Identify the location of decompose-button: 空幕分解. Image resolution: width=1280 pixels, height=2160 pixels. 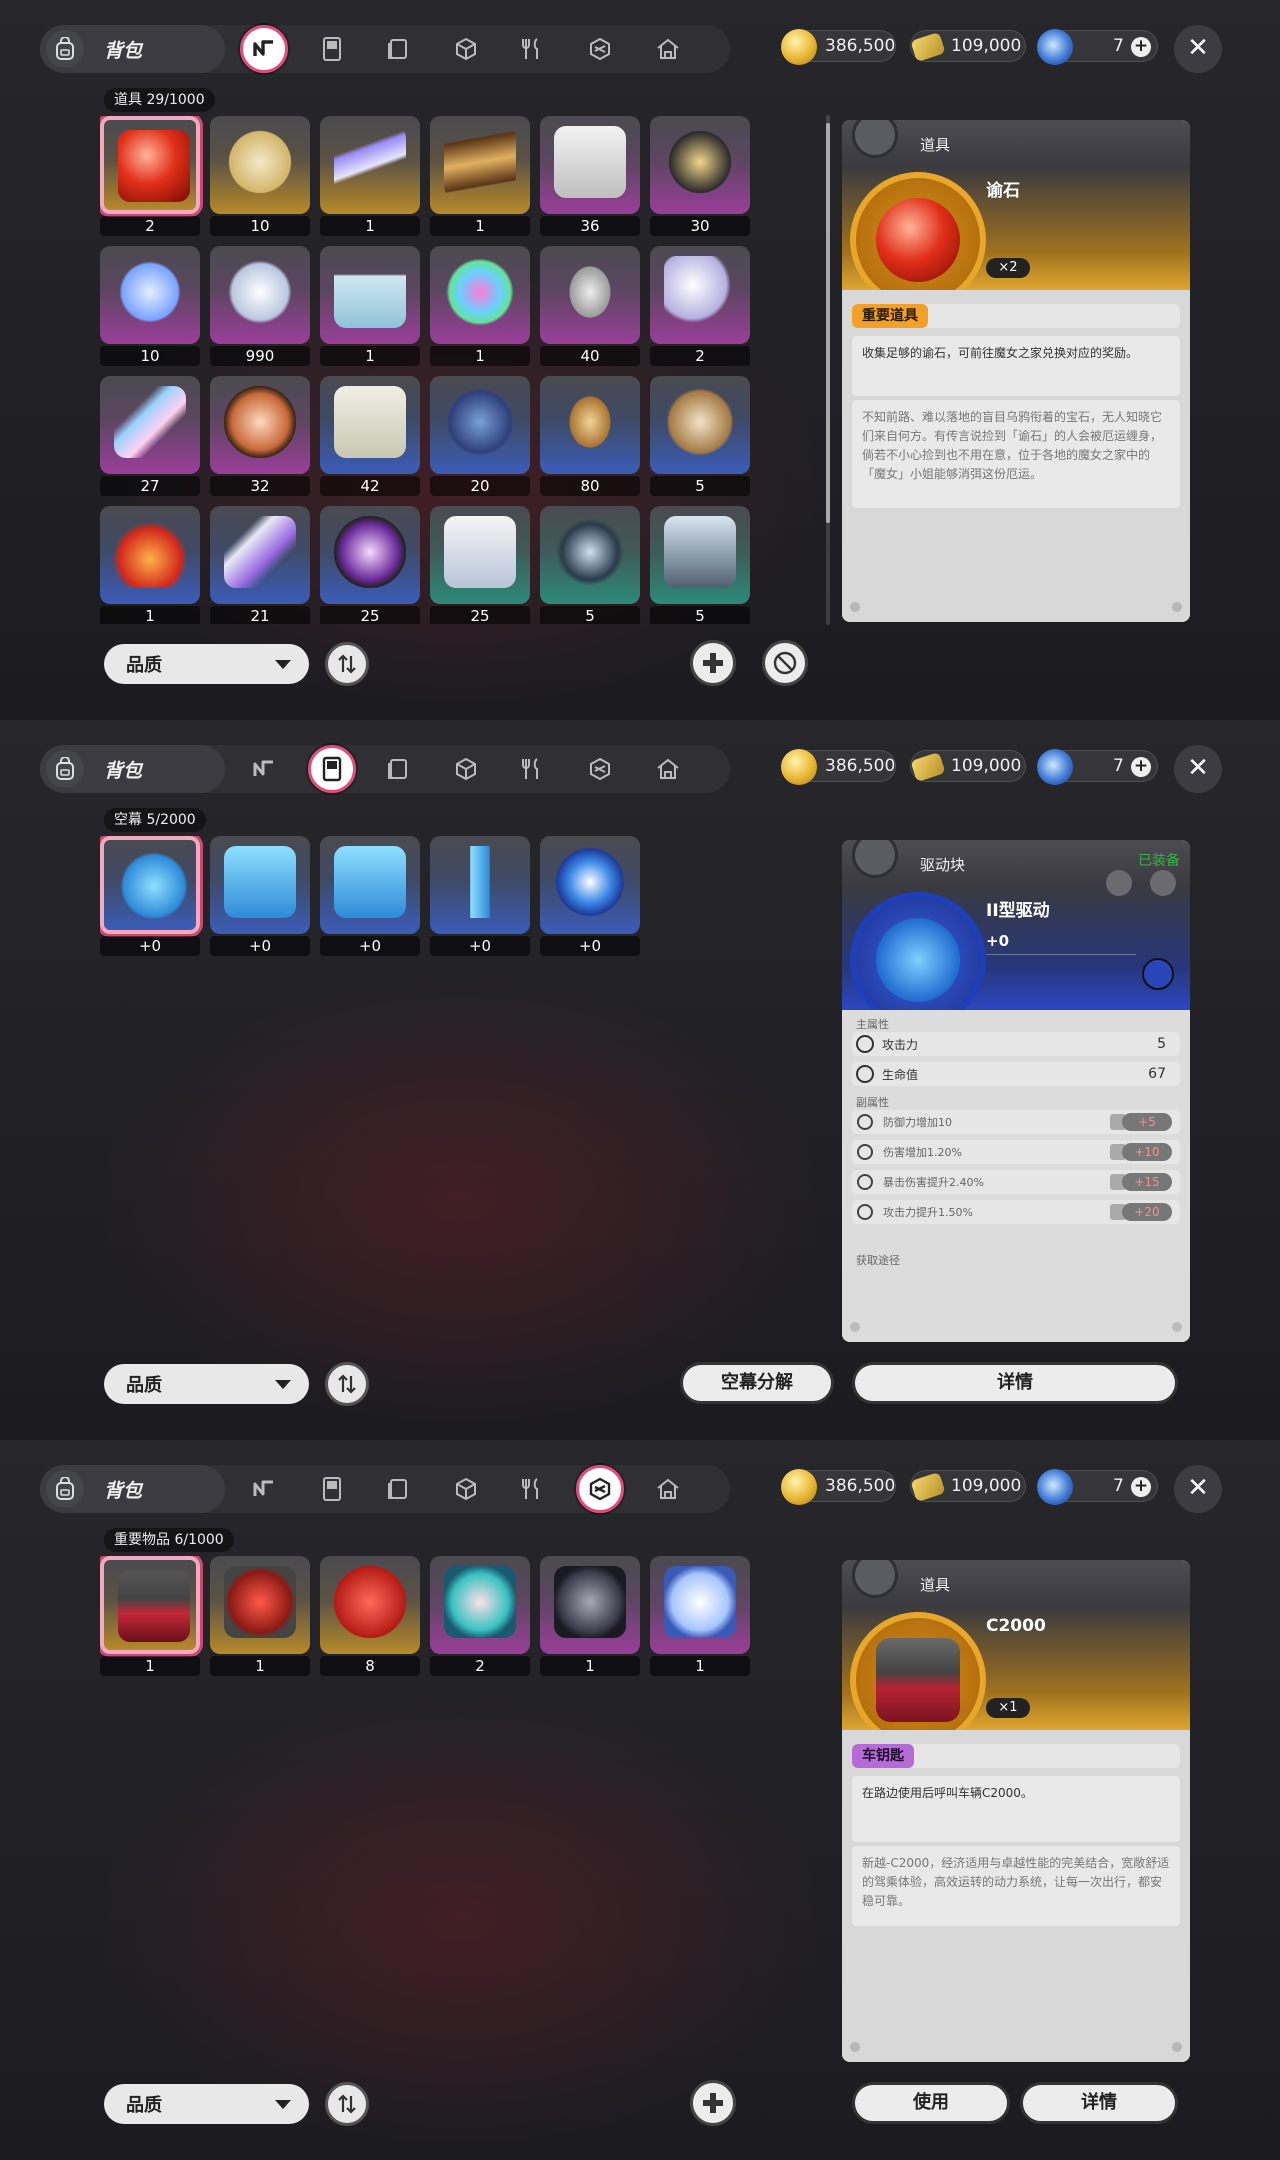
(757, 1383).